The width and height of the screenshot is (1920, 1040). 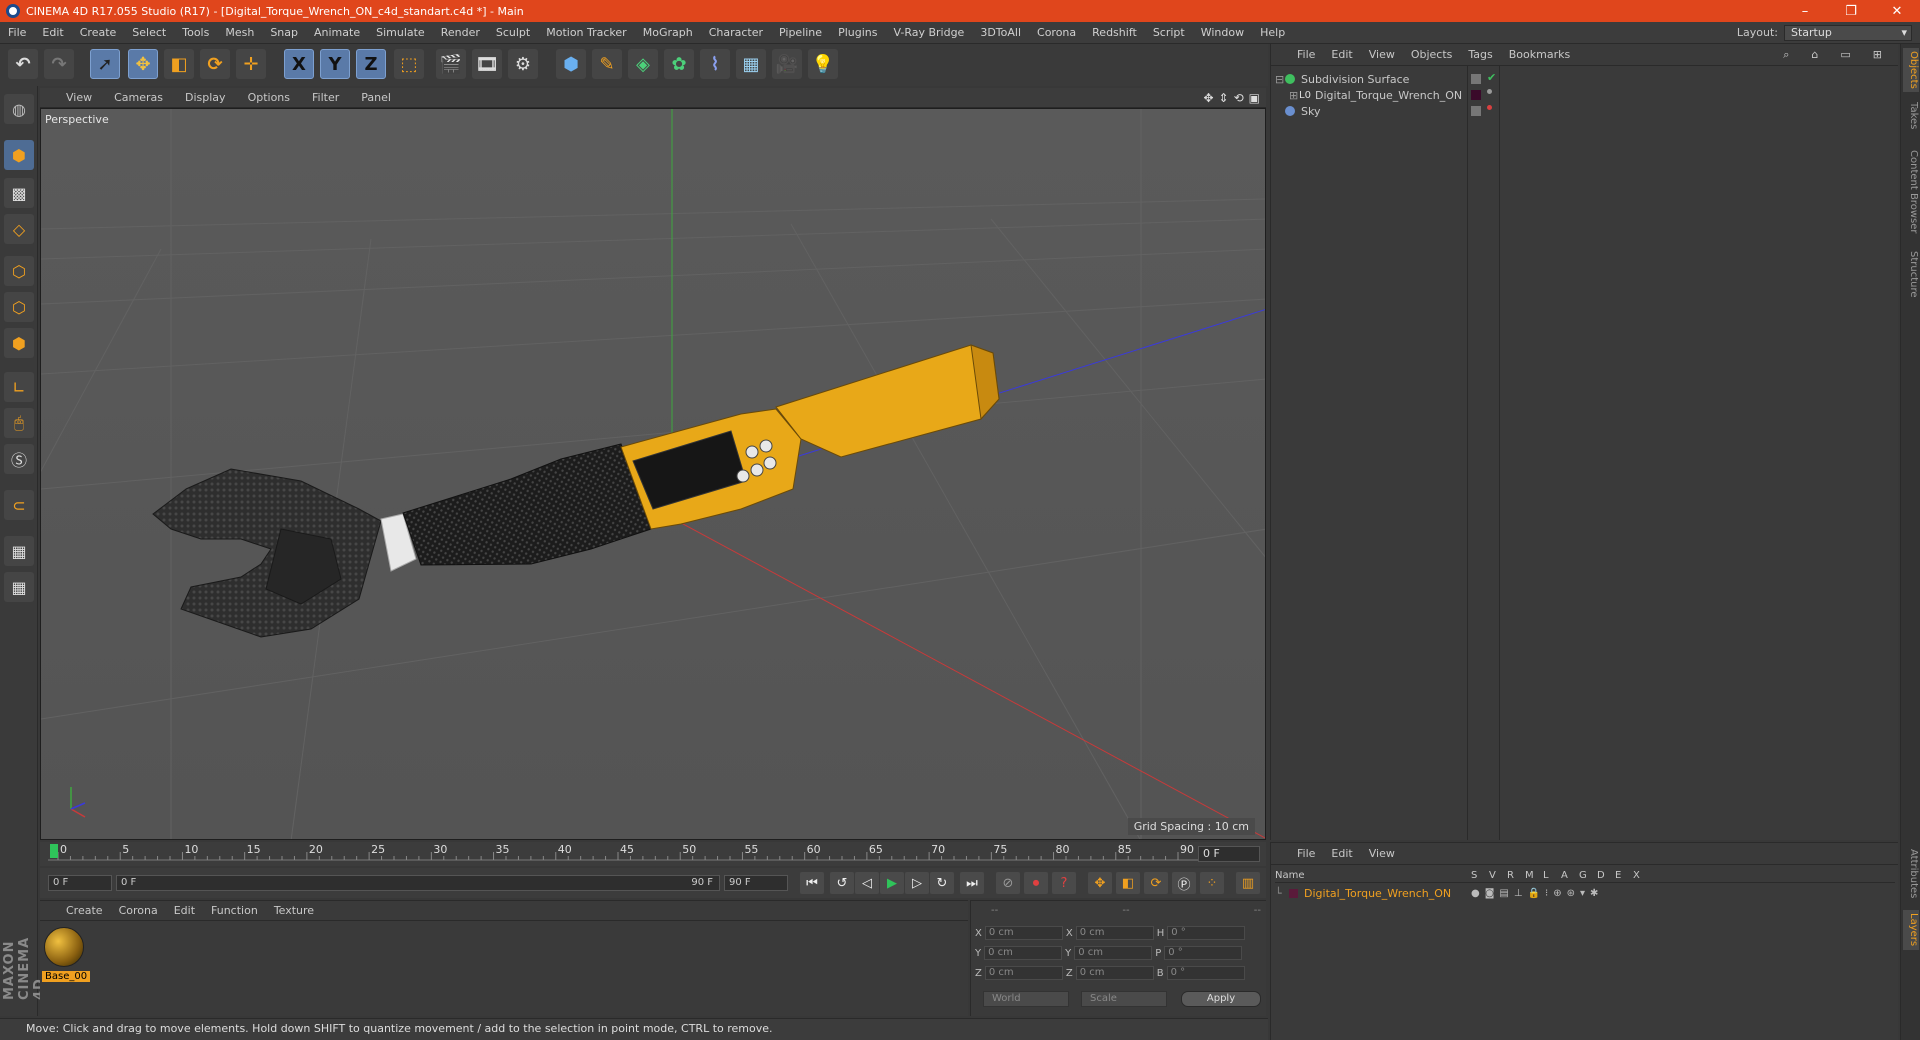 I want to click on material-menu-create: Create, so click(x=75, y=910).